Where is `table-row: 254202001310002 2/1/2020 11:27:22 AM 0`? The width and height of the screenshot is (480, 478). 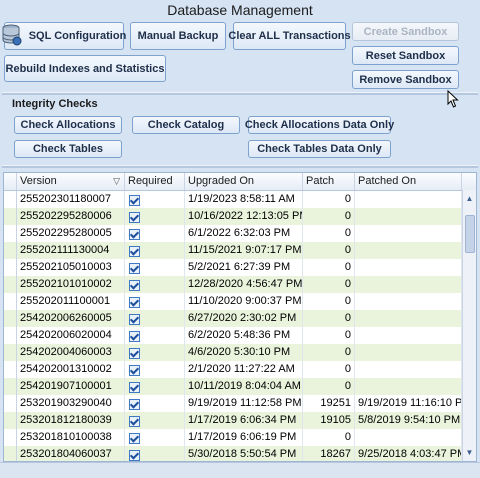 table-row: 254202001310002 2/1/2020 11:27:22 AM 0 is located at coordinates (233, 369).